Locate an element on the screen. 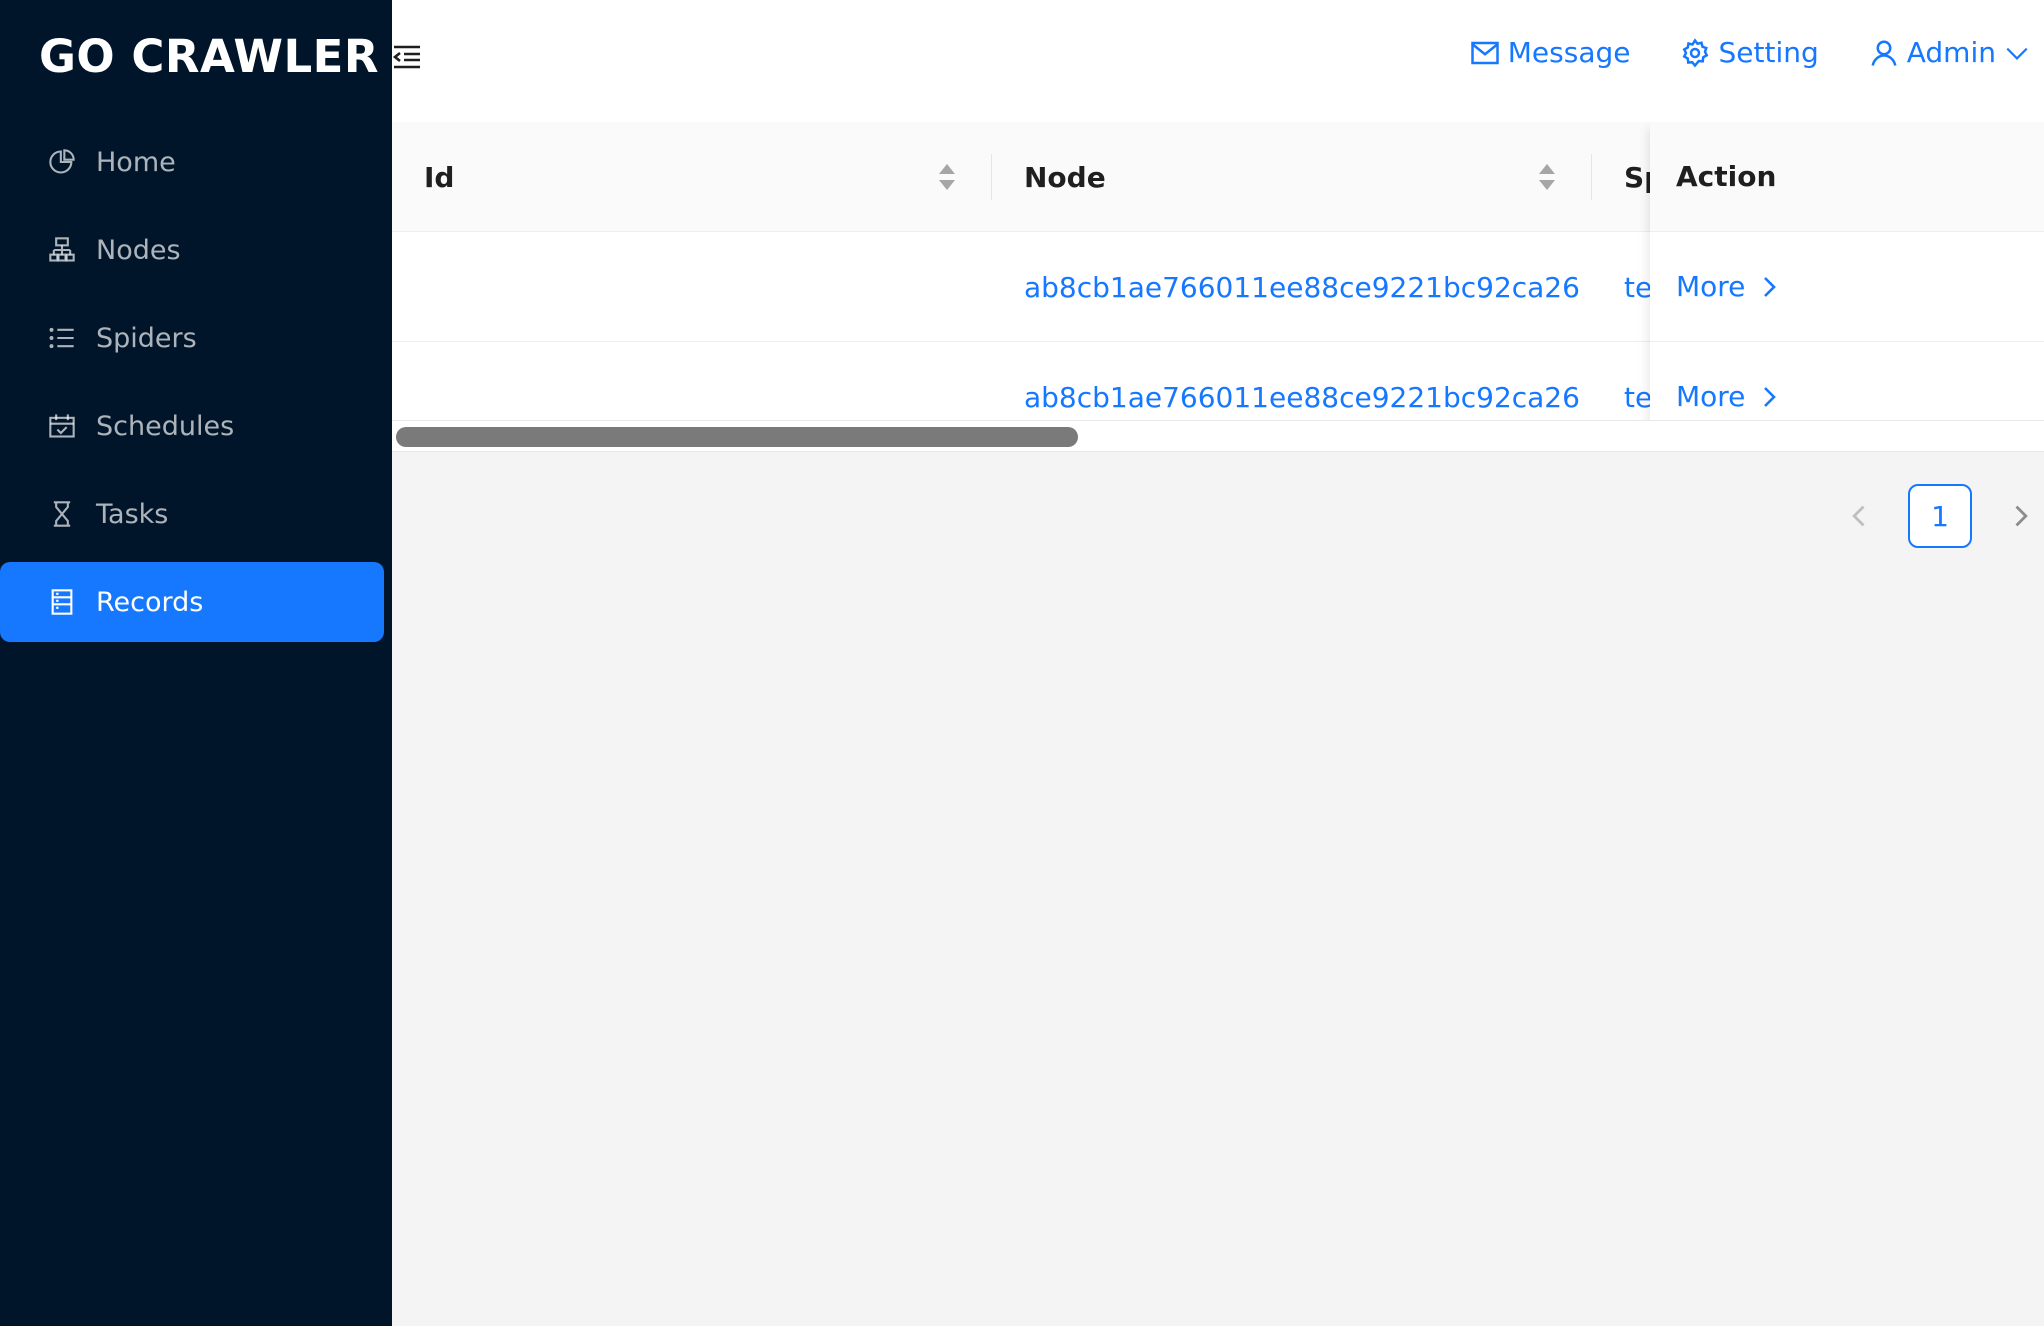 This screenshot has height=1326, width=2044. chevron-down-icon is located at coordinates (2017, 53).